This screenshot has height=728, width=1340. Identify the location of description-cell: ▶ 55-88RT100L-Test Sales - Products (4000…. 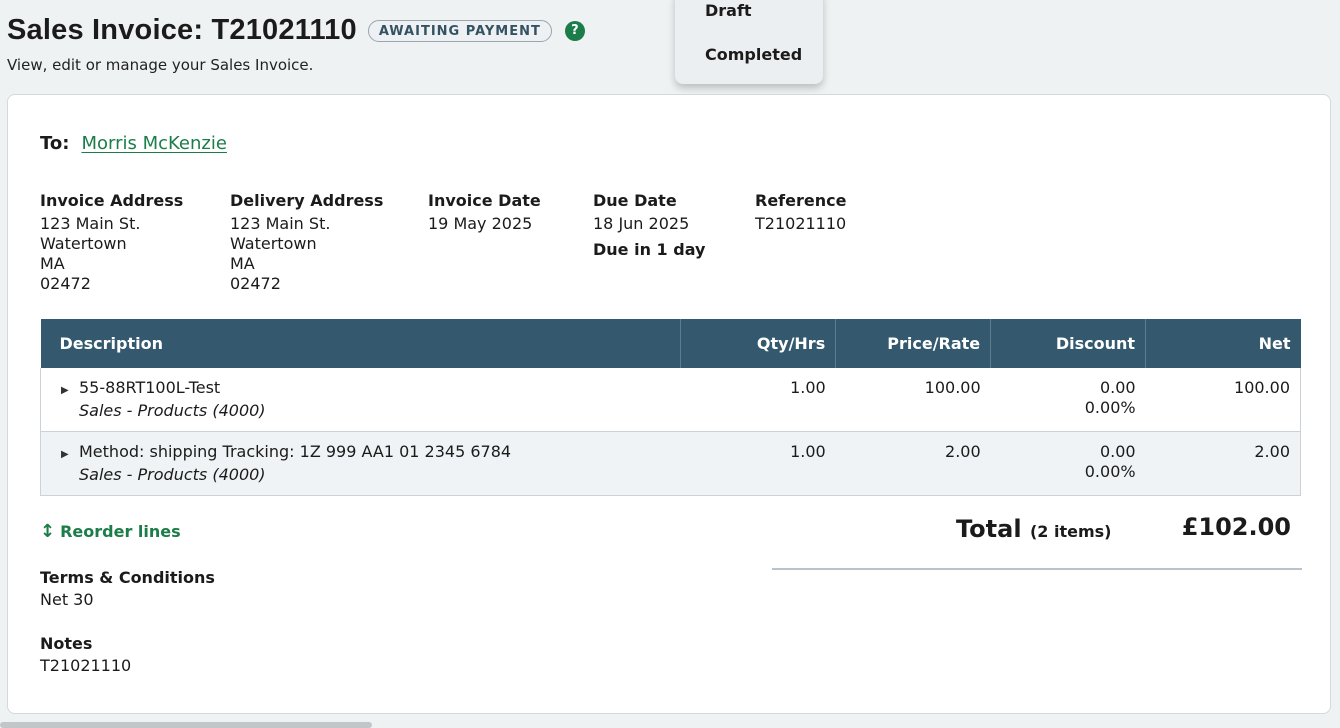
(361, 400).